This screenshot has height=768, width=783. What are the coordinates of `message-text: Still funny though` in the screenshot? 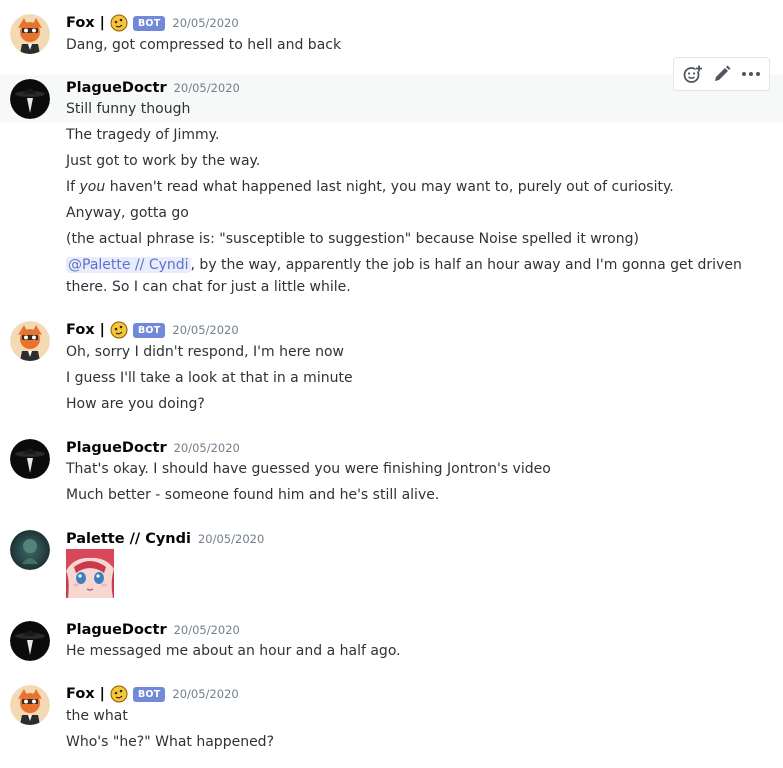 It's located at (128, 109).